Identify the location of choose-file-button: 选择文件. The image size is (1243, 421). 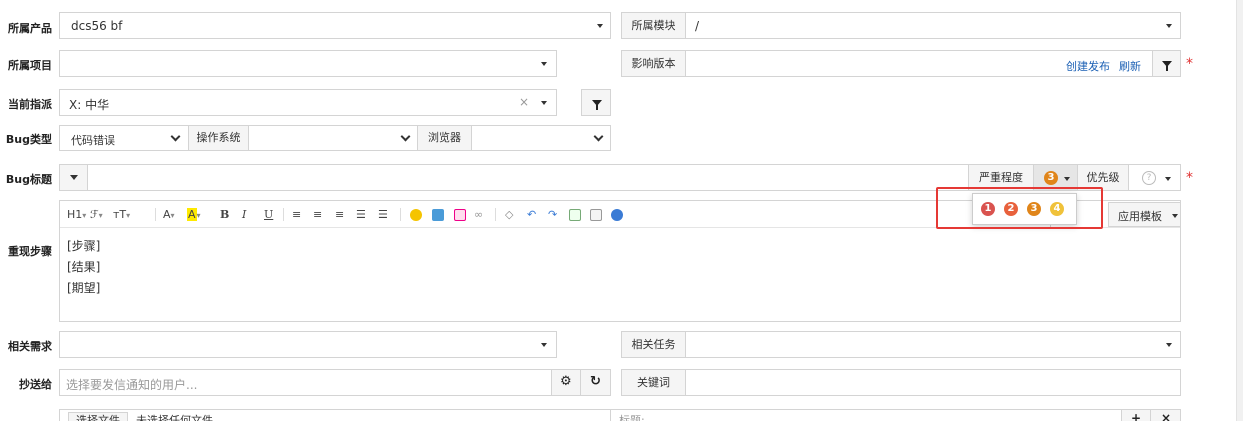
(98, 416).